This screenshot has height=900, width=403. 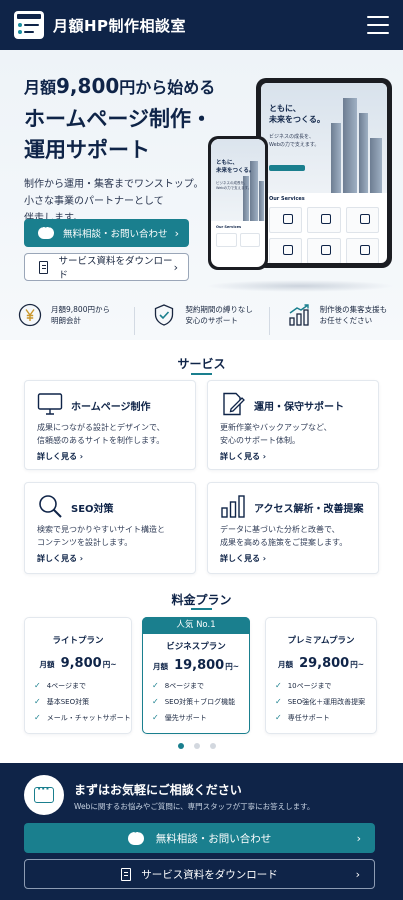 I want to click on service-card-title: SEO対策, so click(x=92, y=509).